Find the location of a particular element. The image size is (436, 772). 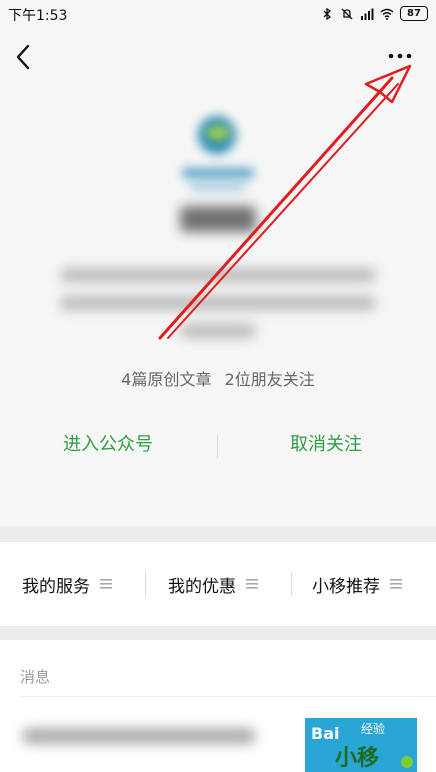

message-title-blurred is located at coordinates (139, 736).